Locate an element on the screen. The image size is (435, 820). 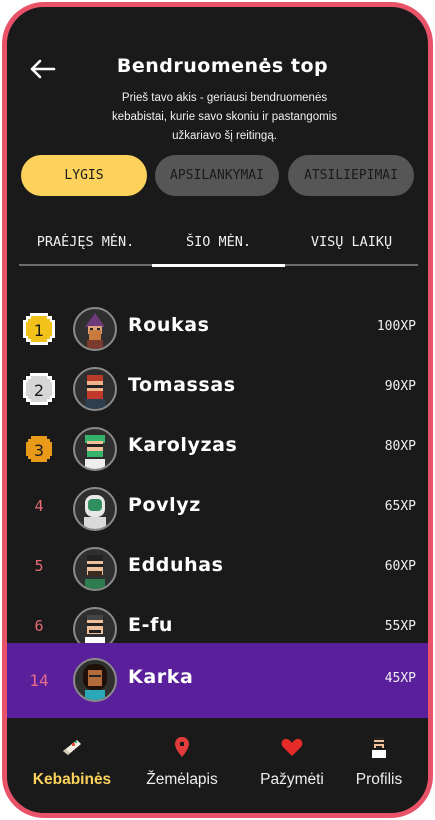
gold-medal-icon: 1 is located at coordinates (39, 329).